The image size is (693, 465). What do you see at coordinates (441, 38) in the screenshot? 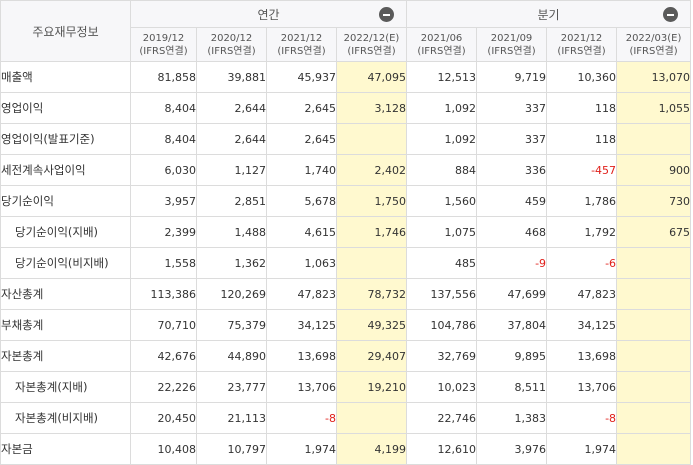
I see `period-date: 2021/06` at bounding box center [441, 38].